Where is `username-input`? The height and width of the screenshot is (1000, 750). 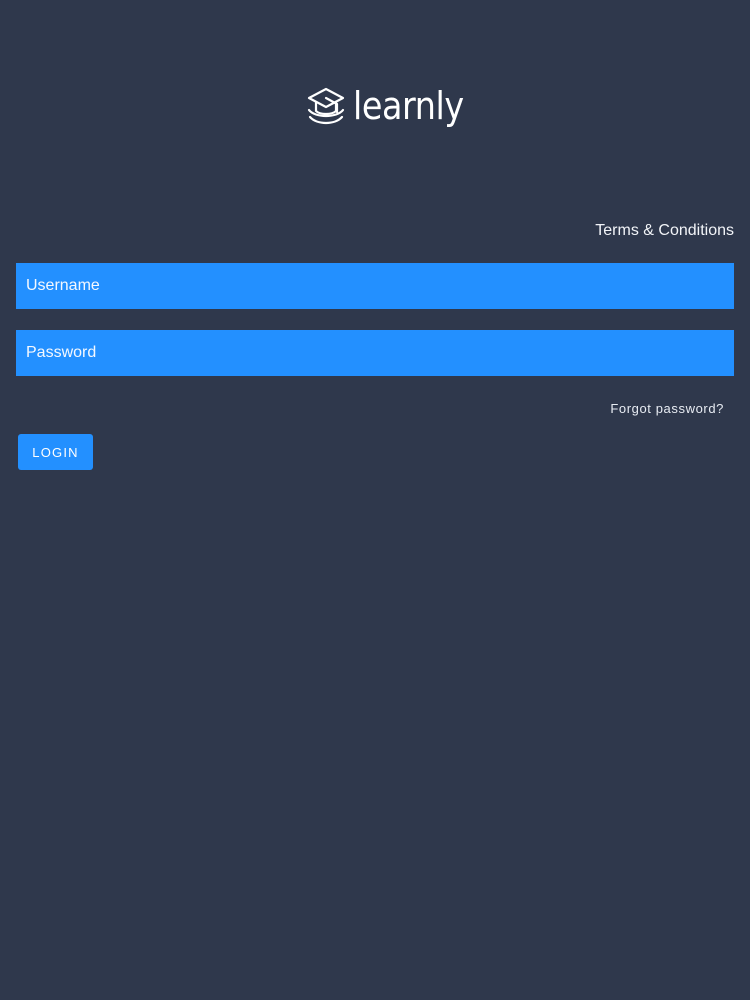 username-input is located at coordinates (375, 286).